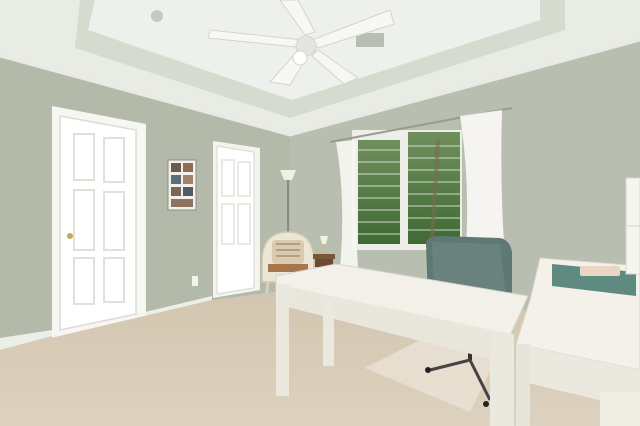 This screenshot has height=426, width=640. I want to click on desk-leg-front-right, so click(502, 380).